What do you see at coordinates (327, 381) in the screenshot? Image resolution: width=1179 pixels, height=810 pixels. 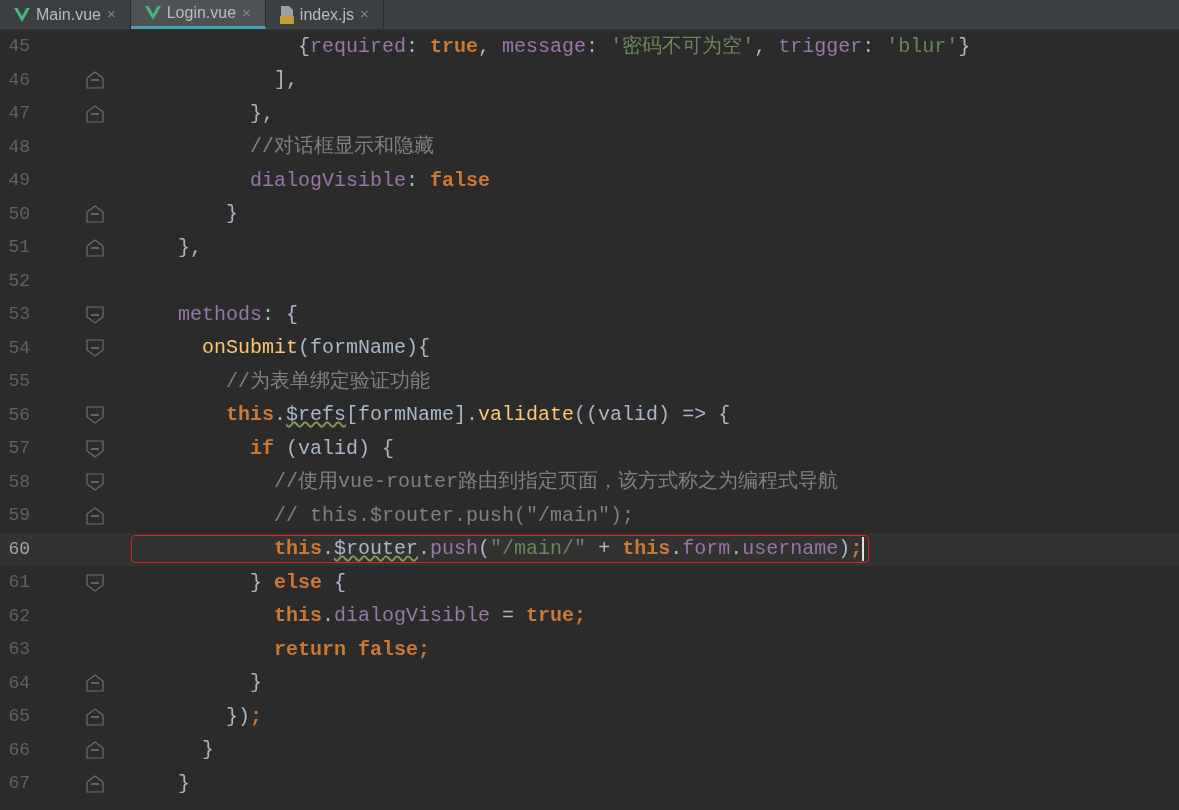 I see `code-line: //为表单绑定验证功能` at bounding box center [327, 381].